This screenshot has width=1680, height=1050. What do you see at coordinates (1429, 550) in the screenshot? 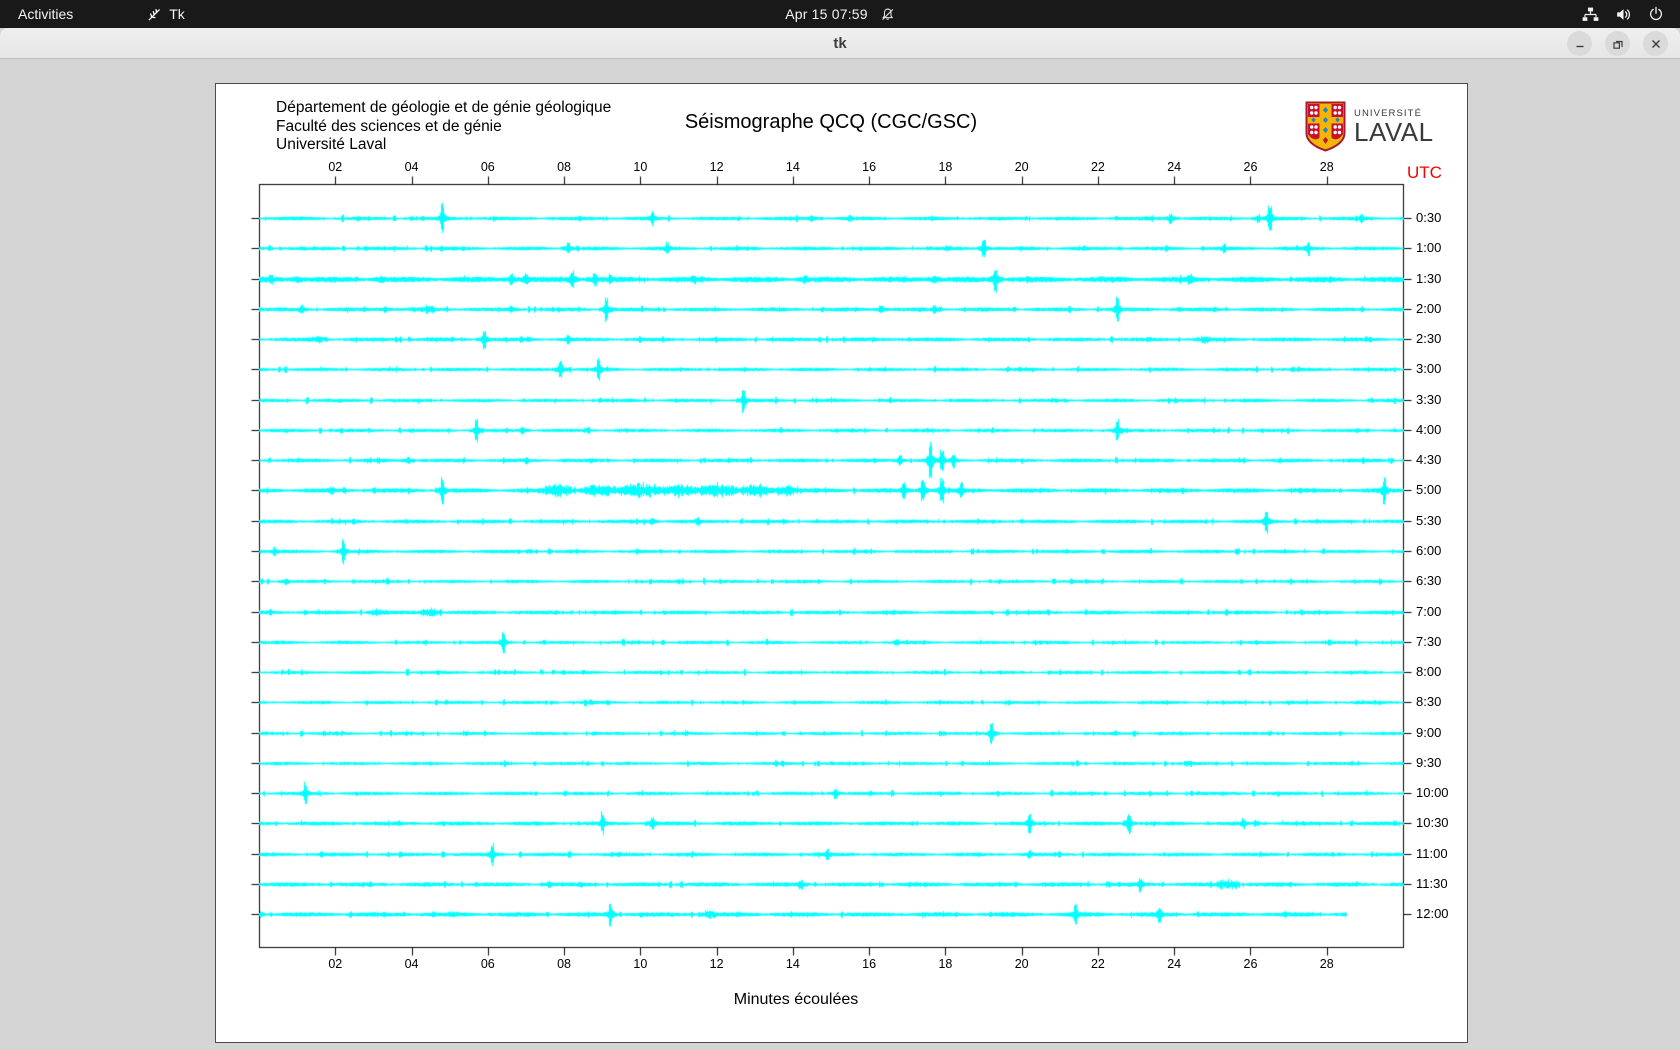
I see `trace-time-label: 6:00` at bounding box center [1429, 550].